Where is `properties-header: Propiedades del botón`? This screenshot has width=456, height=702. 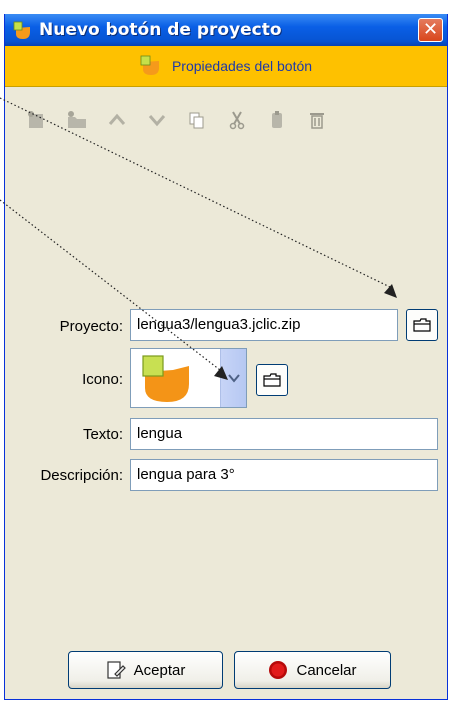
properties-header: Propiedades del botón is located at coordinates (226, 66).